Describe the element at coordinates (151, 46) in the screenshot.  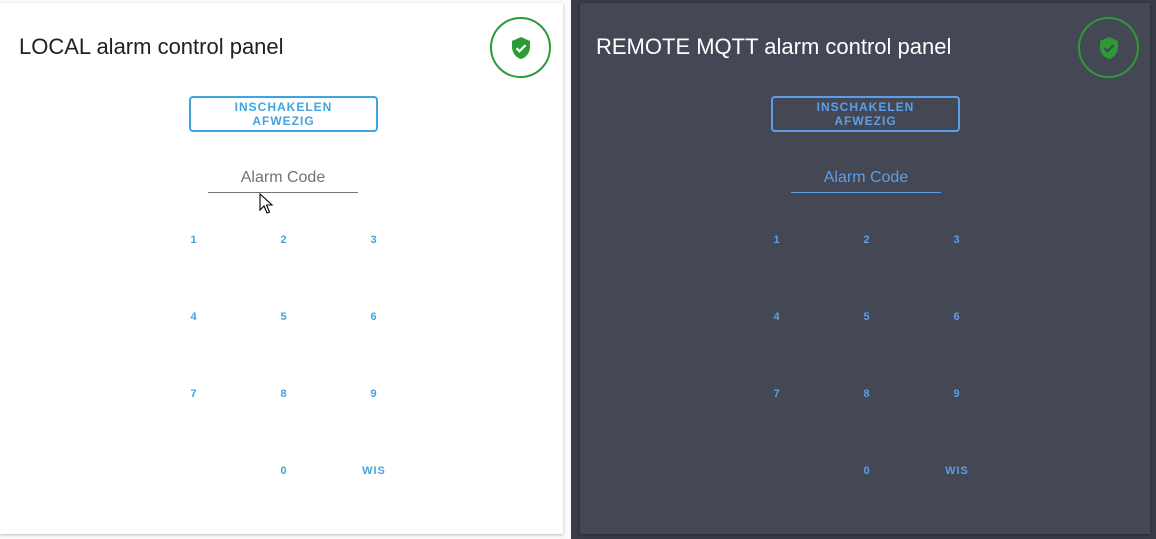
I see `card-title: LOCAL alarm control panel` at that location.